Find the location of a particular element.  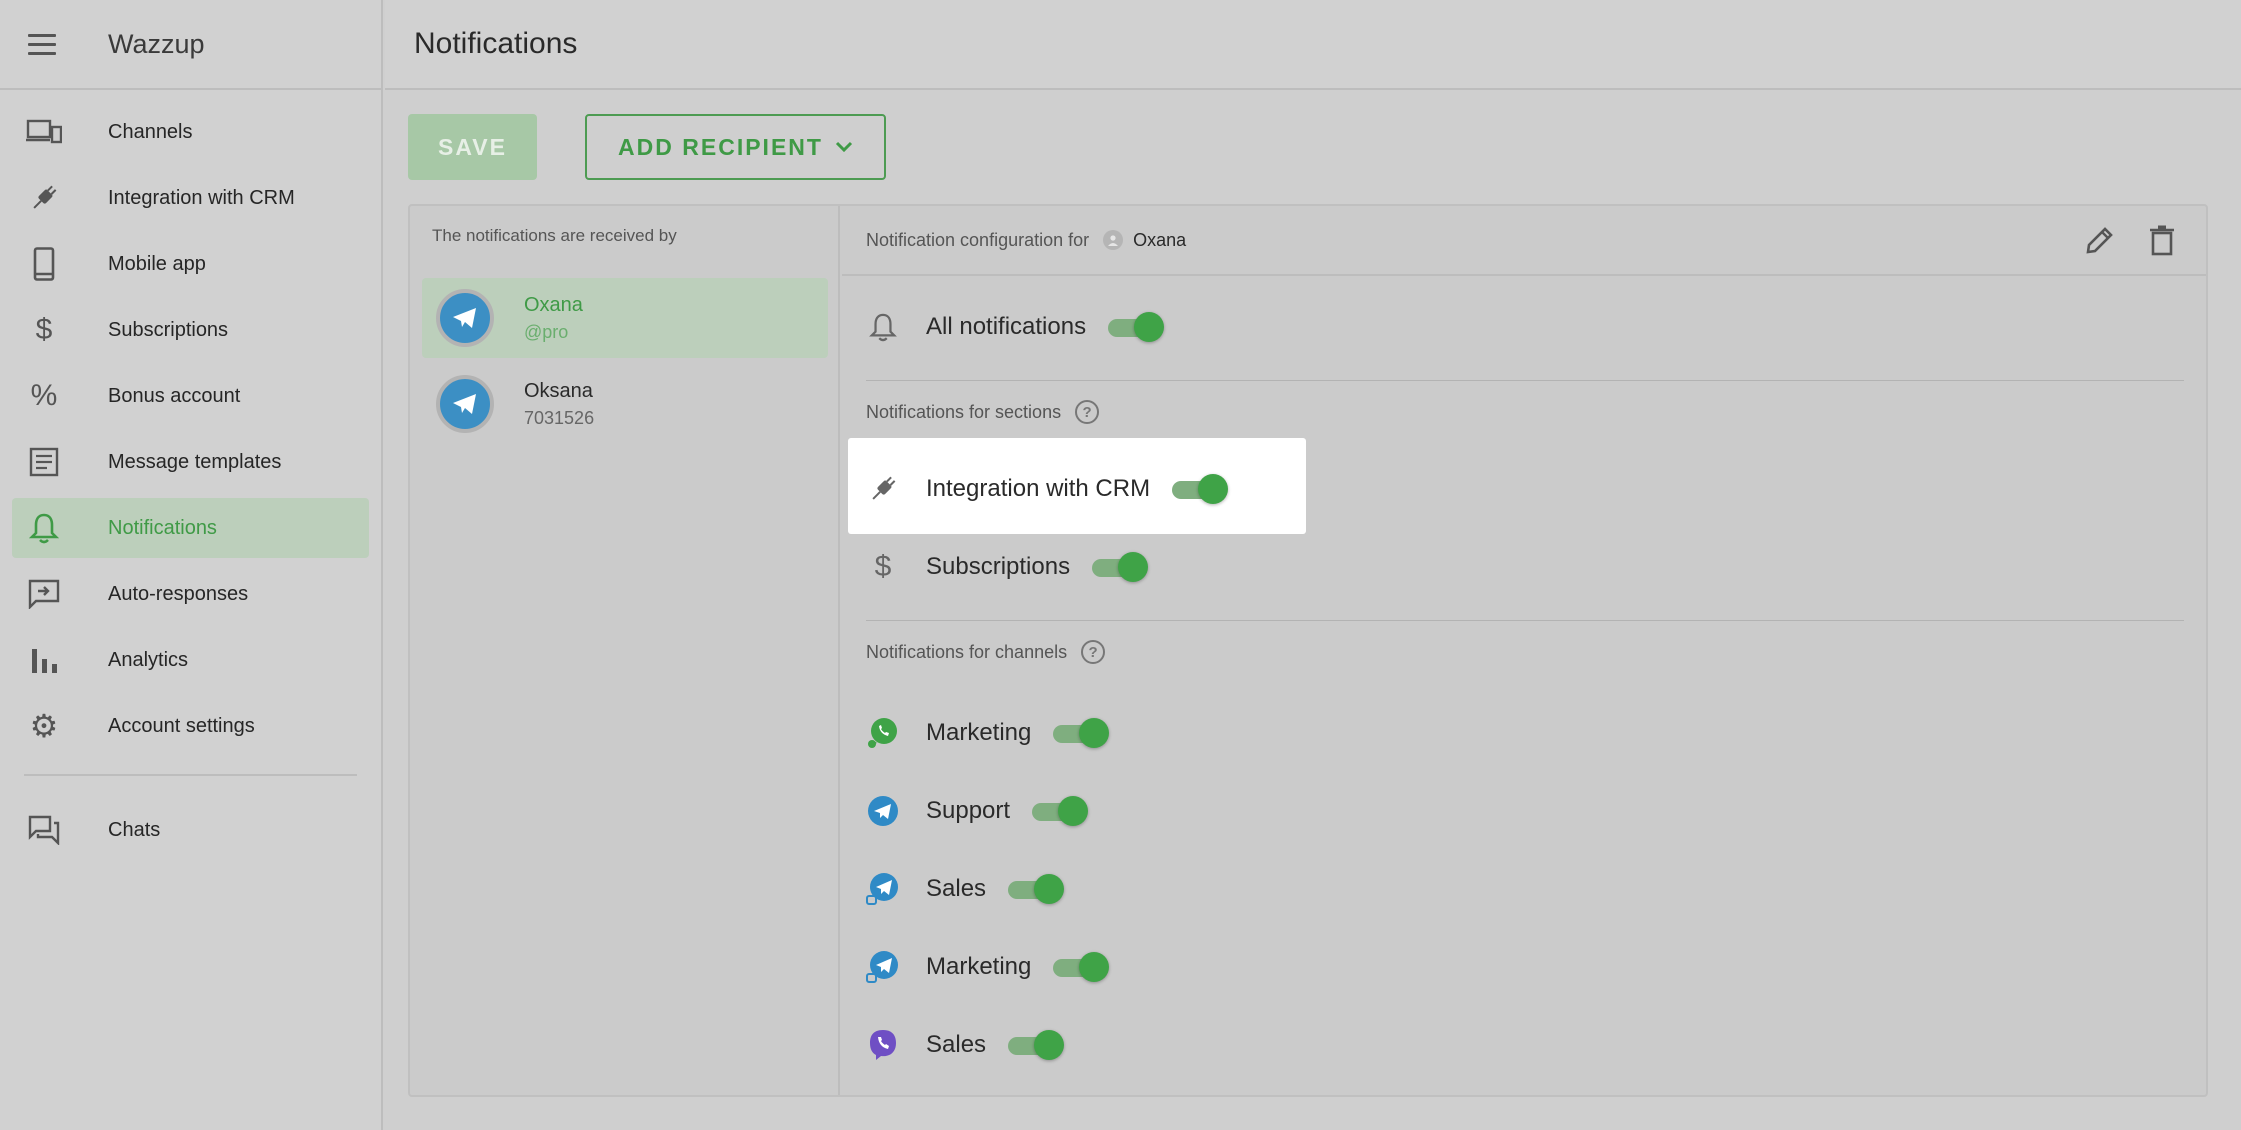

config-user-name: Oxana is located at coordinates (1160, 239).